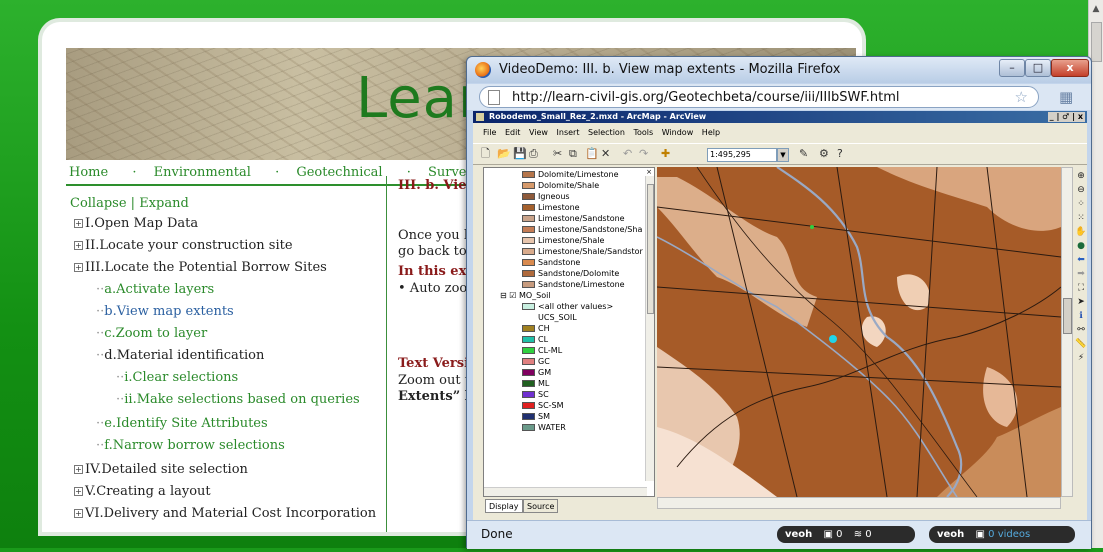  Describe the element at coordinates (565, 491) in the screenshot. I see `toc-horizontal-scrollbar` at that location.